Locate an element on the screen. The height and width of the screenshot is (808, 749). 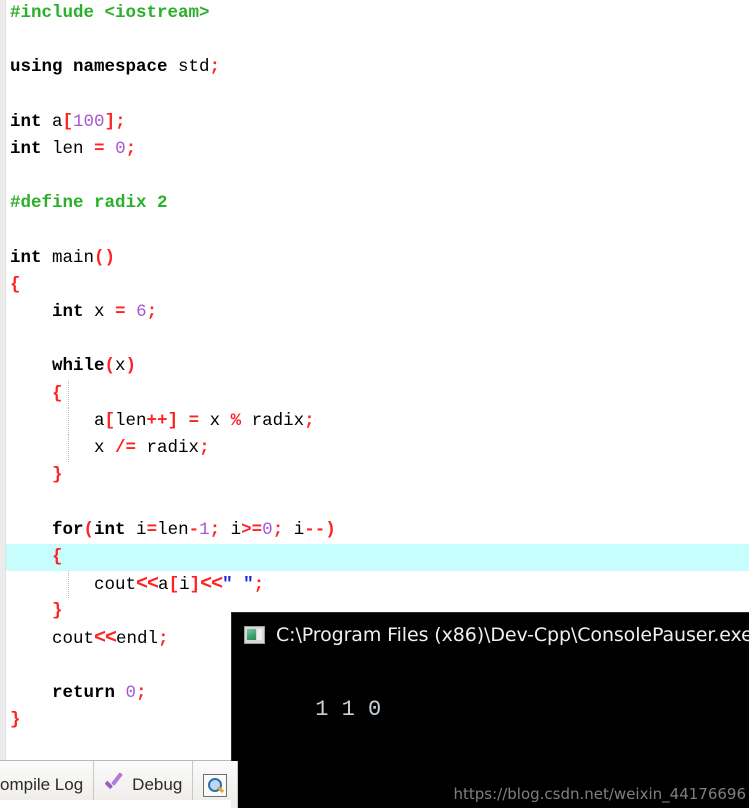
console-program-output: 1 1 0 is located at coordinates (348, 709).